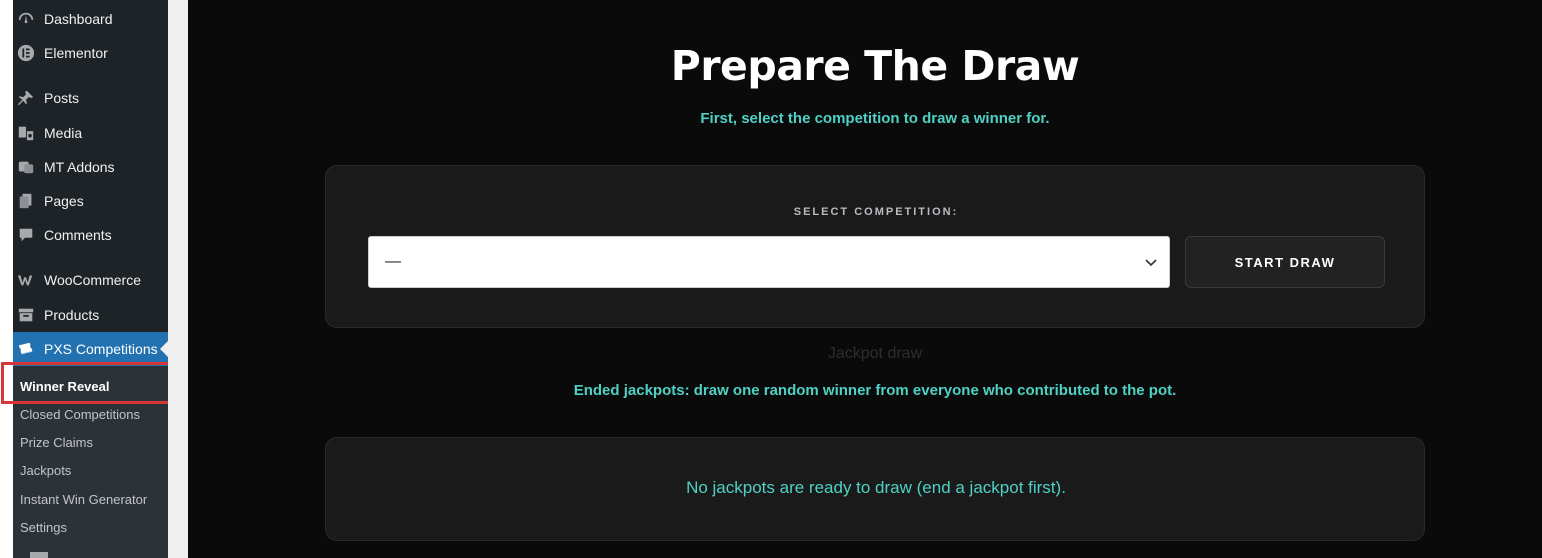 This screenshot has height=558, width=1542. Describe the element at coordinates (26, 53) in the screenshot. I see `elementor-icon` at that location.